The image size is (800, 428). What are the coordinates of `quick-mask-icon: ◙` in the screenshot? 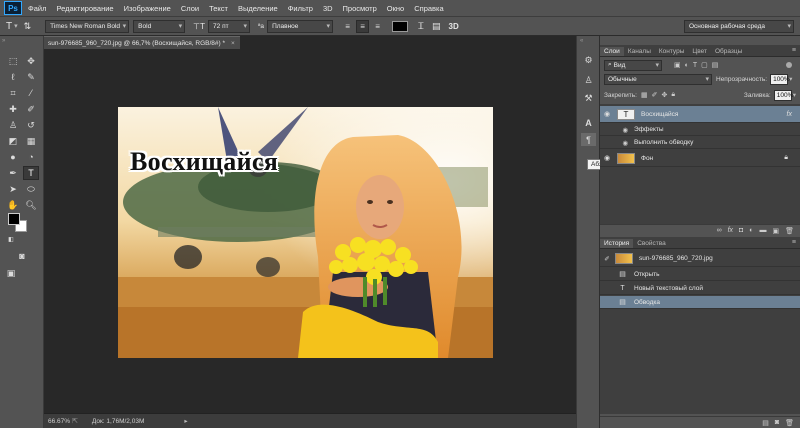 It's located at (22, 256).